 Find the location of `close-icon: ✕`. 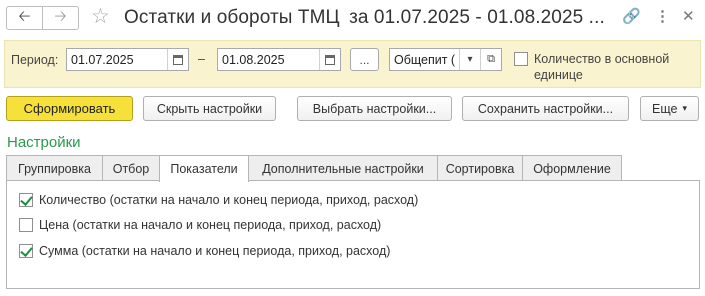

close-icon: ✕ is located at coordinates (688, 17).